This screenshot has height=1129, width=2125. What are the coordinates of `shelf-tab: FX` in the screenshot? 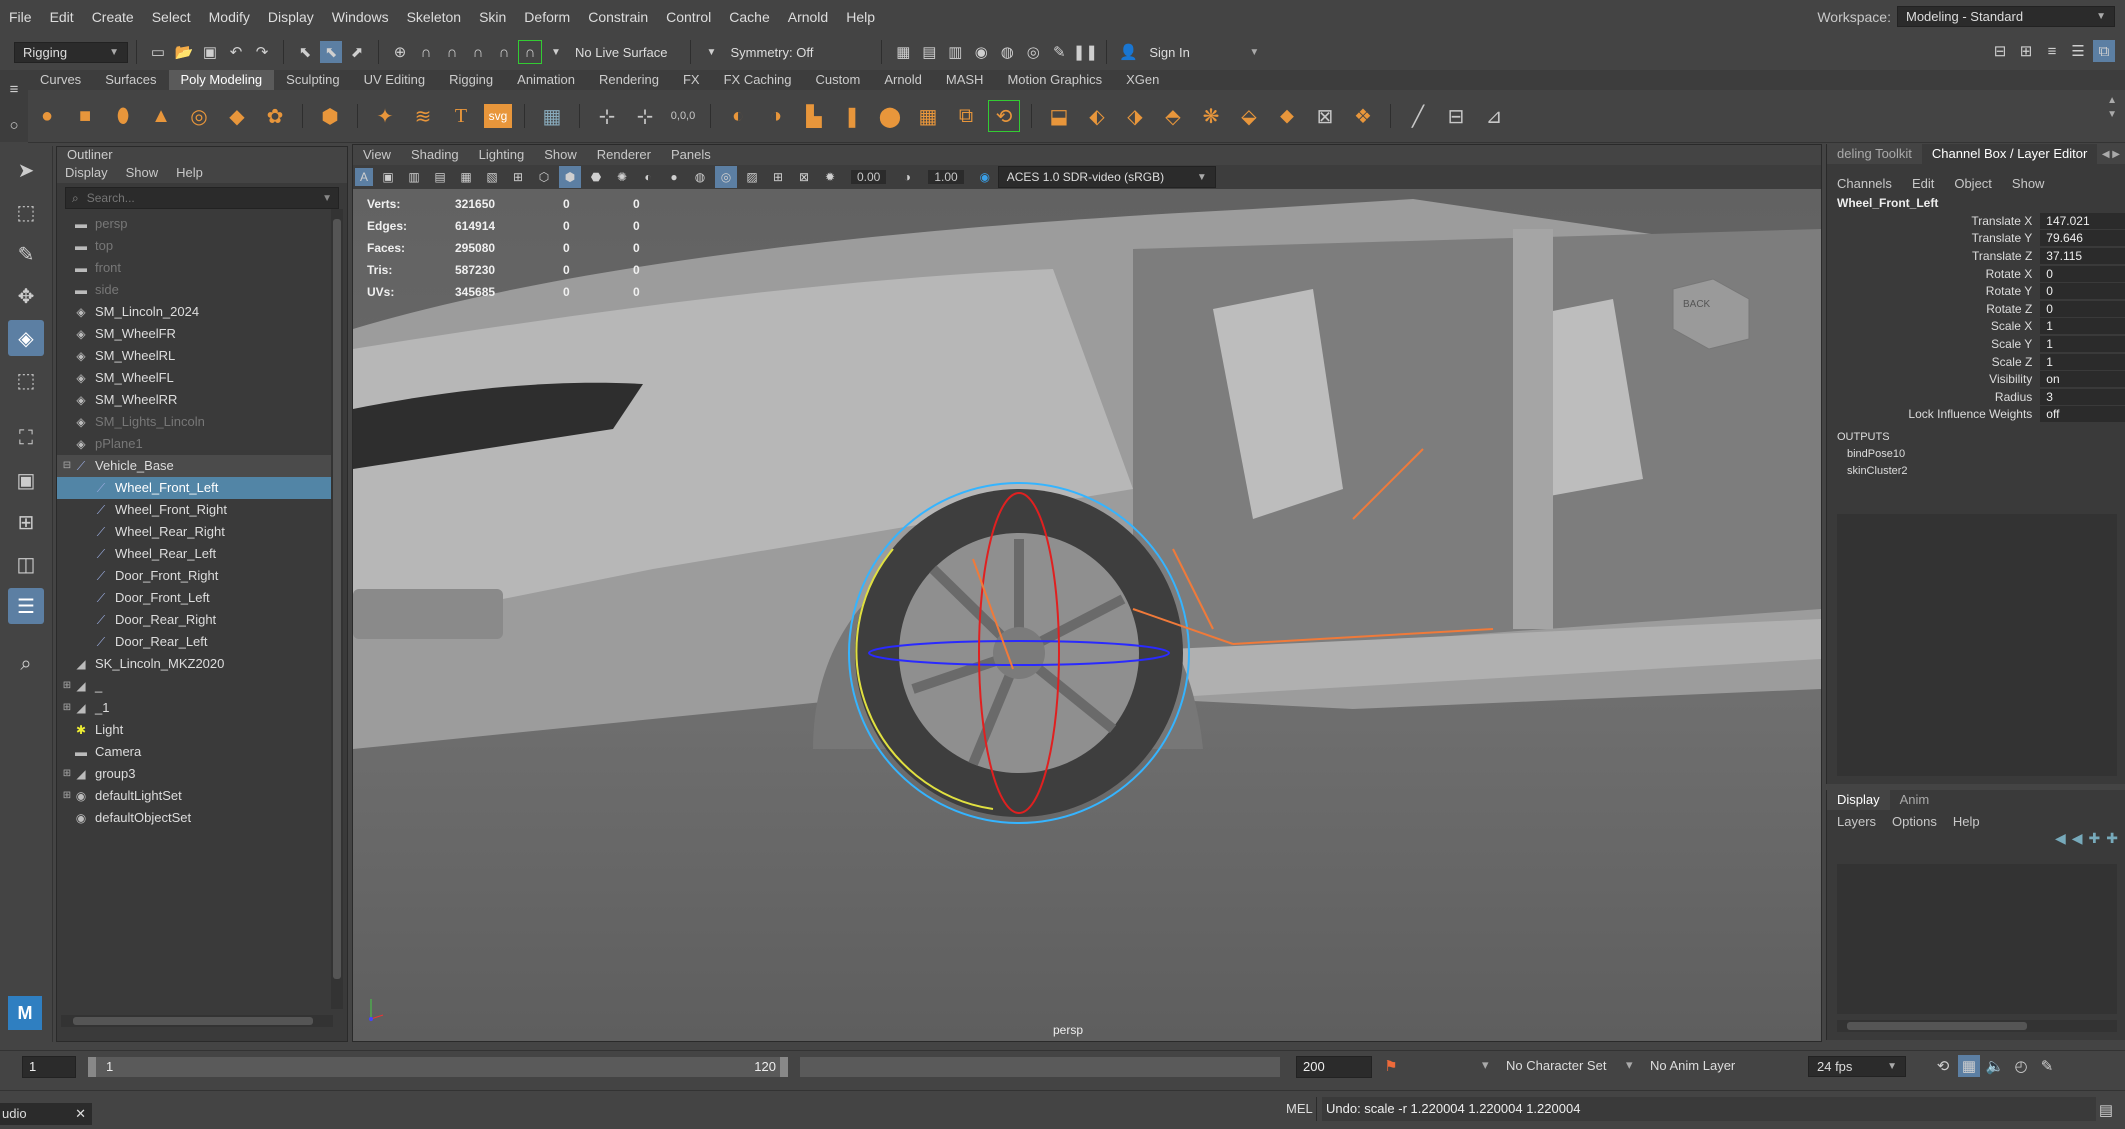 It's located at (691, 80).